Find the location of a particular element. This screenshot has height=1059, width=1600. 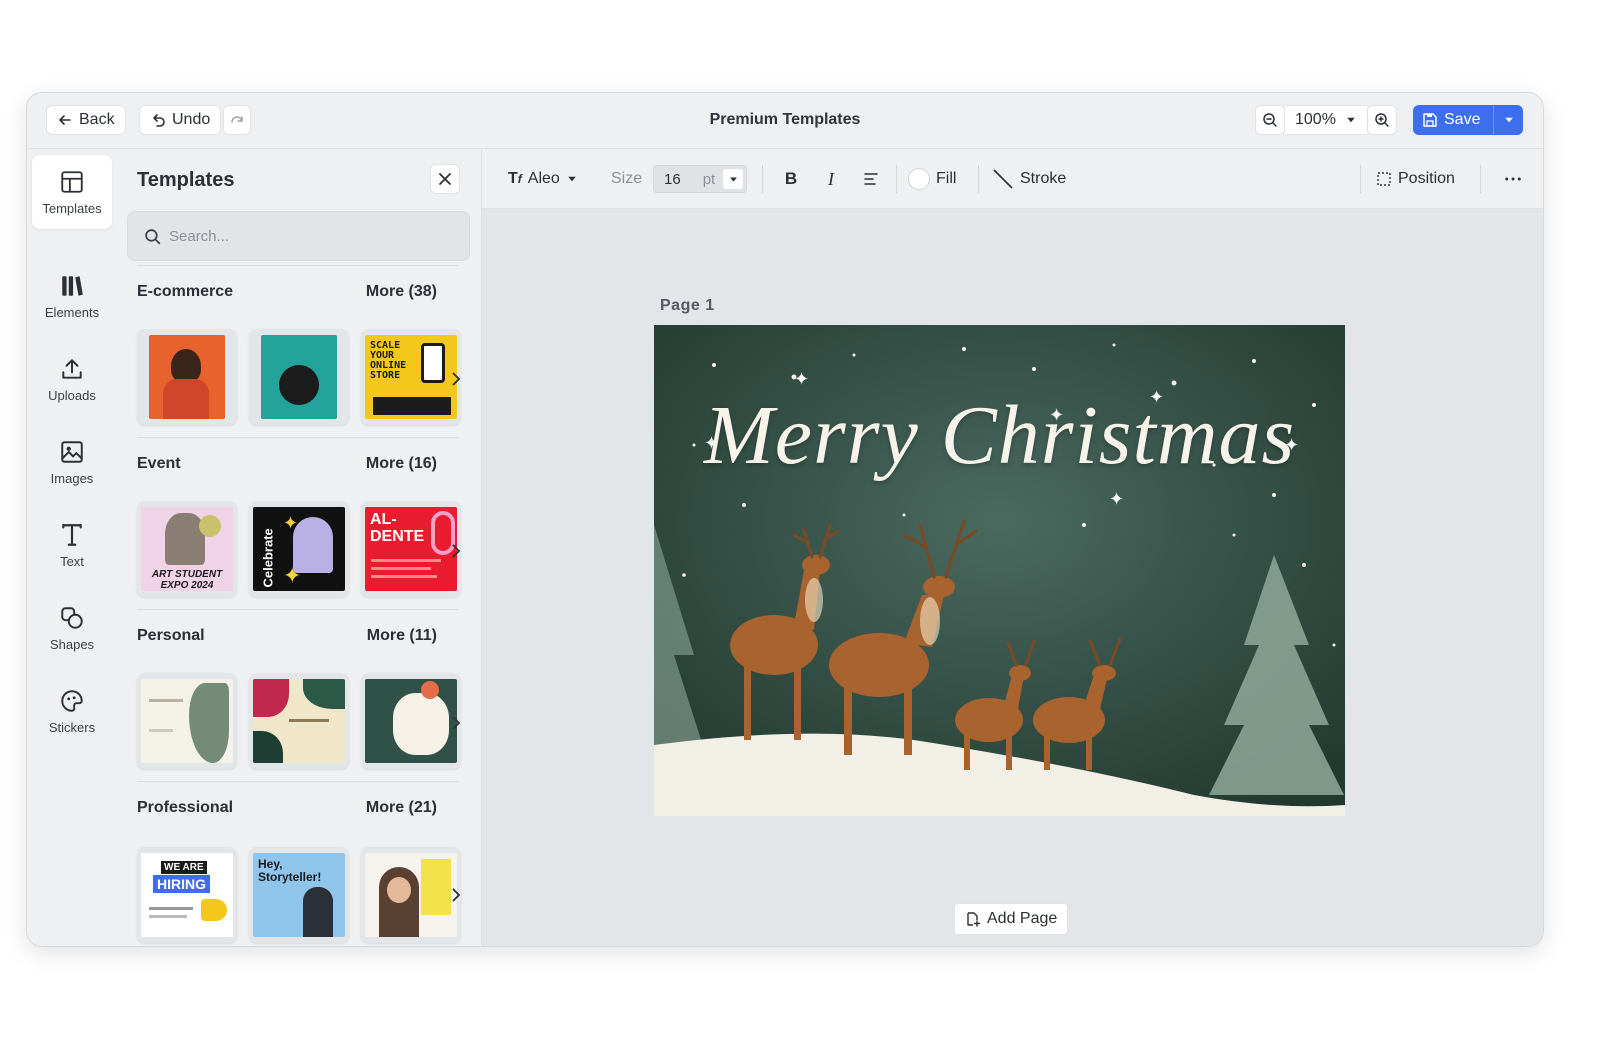

fill-button: Fill is located at coordinates (932, 179).